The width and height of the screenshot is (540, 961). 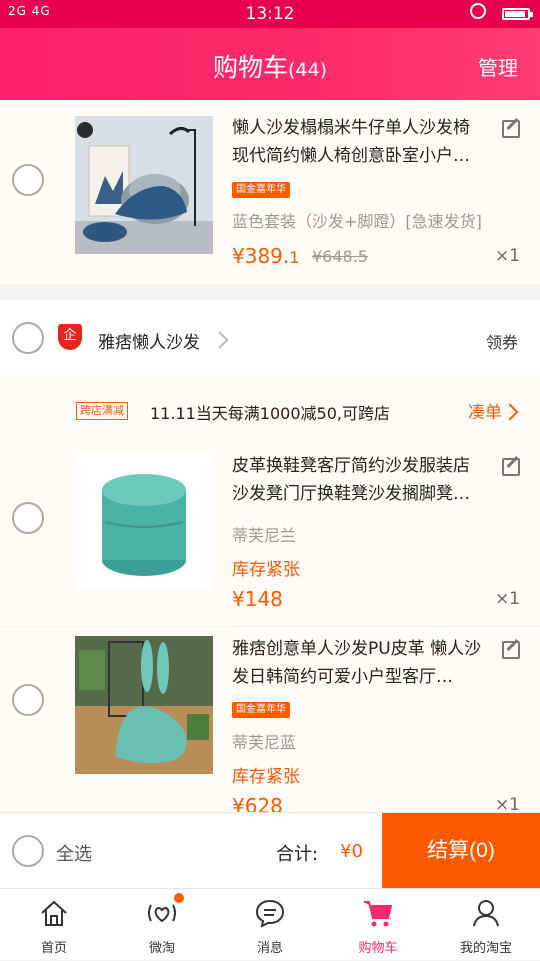 I want to click on total-label: 合计:, so click(x=297, y=854).